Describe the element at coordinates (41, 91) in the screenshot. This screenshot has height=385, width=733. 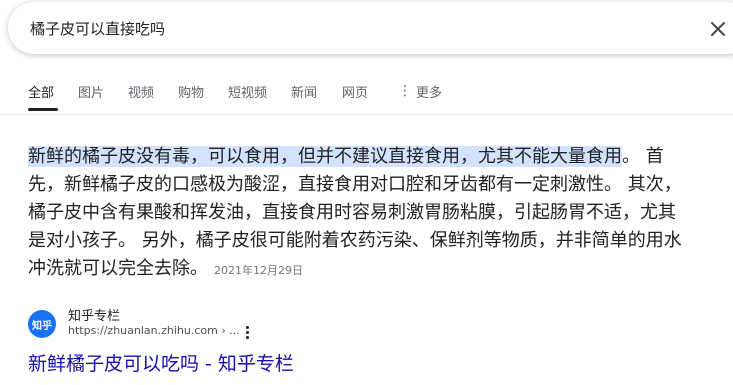
I see `tab-all: 全部` at that location.